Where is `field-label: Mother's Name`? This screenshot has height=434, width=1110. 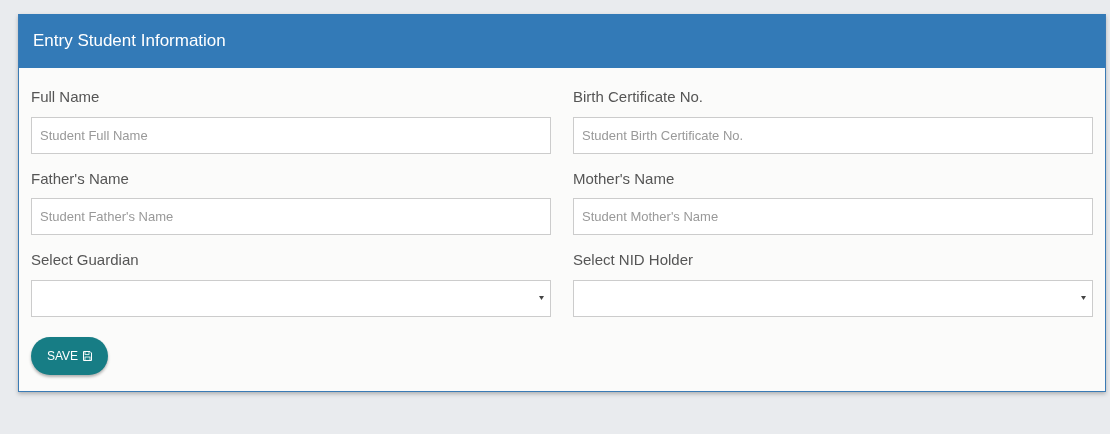 field-label: Mother's Name is located at coordinates (624, 178).